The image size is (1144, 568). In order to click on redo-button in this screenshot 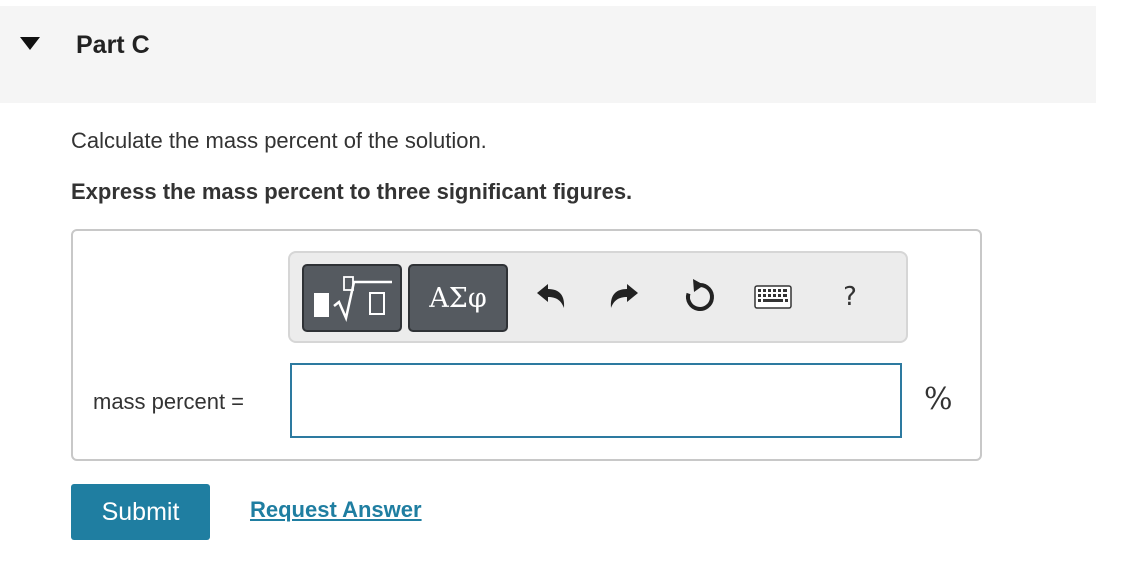, I will do `click(624, 297)`.